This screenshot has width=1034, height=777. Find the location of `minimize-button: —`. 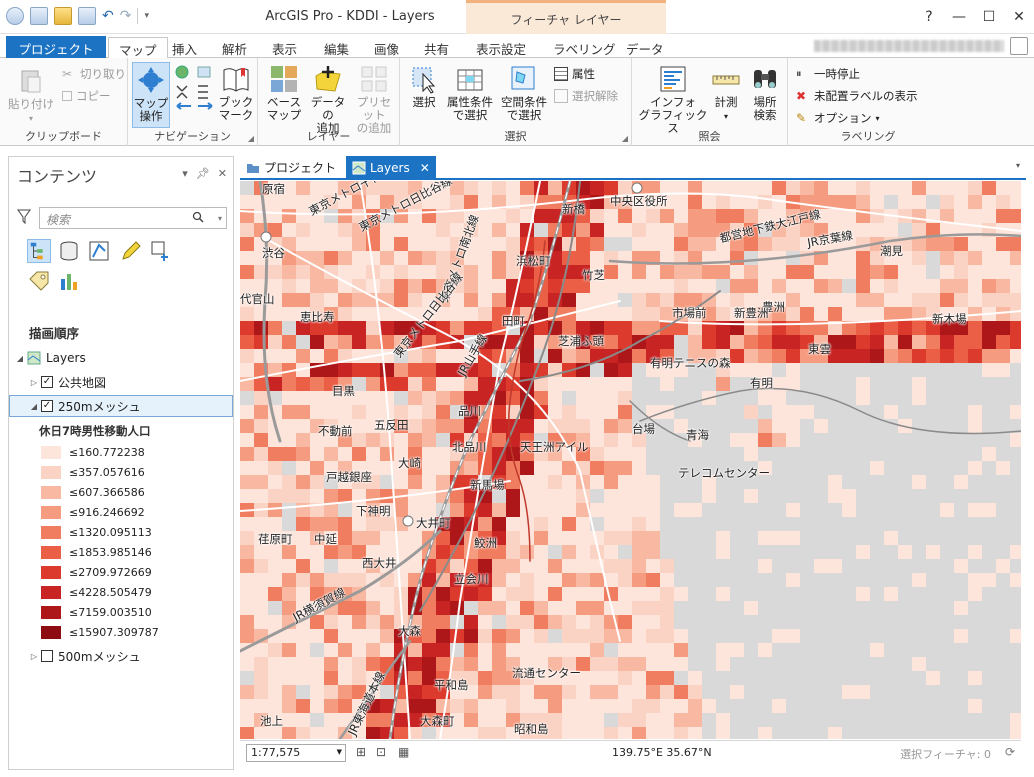

minimize-button: — is located at coordinates (959, 17).